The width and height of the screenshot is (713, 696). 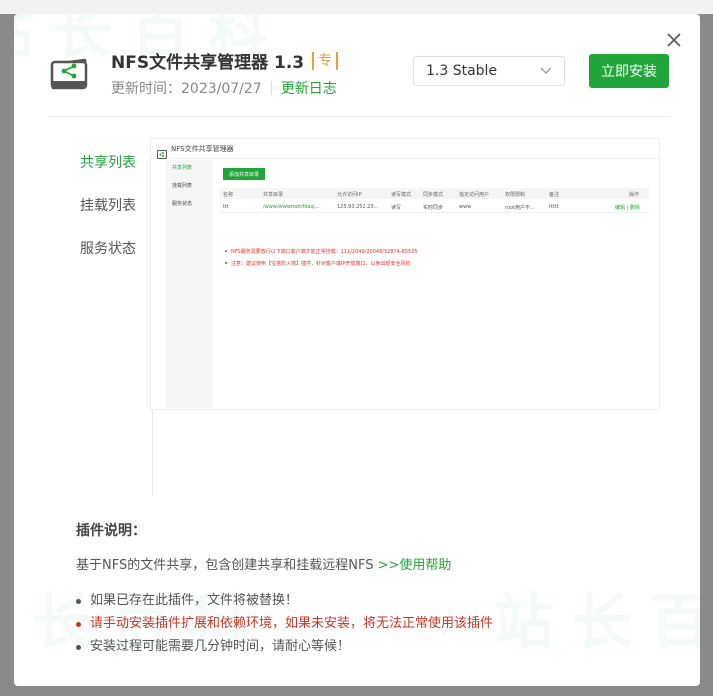 What do you see at coordinates (182, 204) in the screenshot?
I see `preview-side-item: 服务状态` at bounding box center [182, 204].